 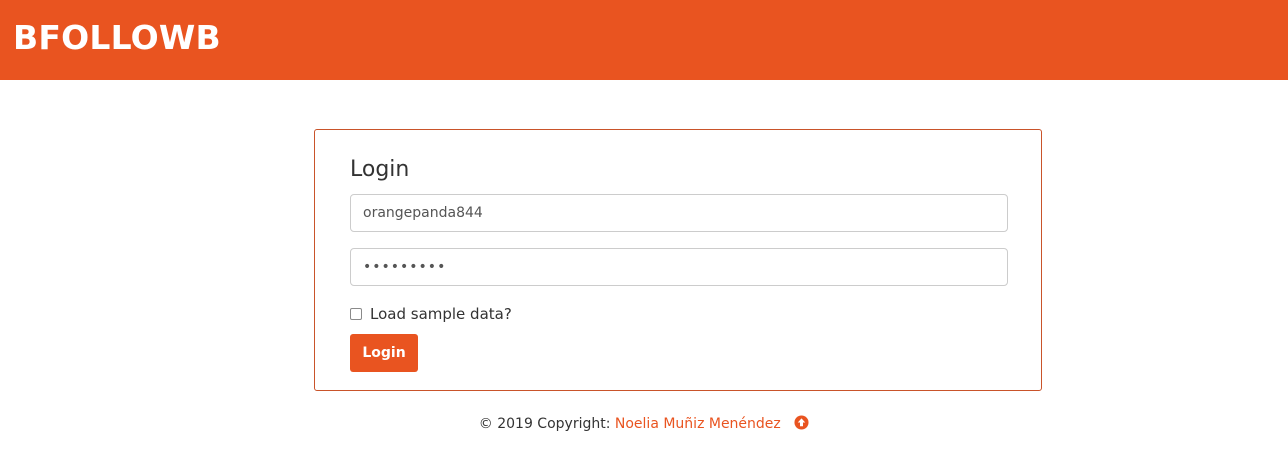 What do you see at coordinates (801, 422) in the screenshot?
I see `arrow-up-circle-icon` at bounding box center [801, 422].